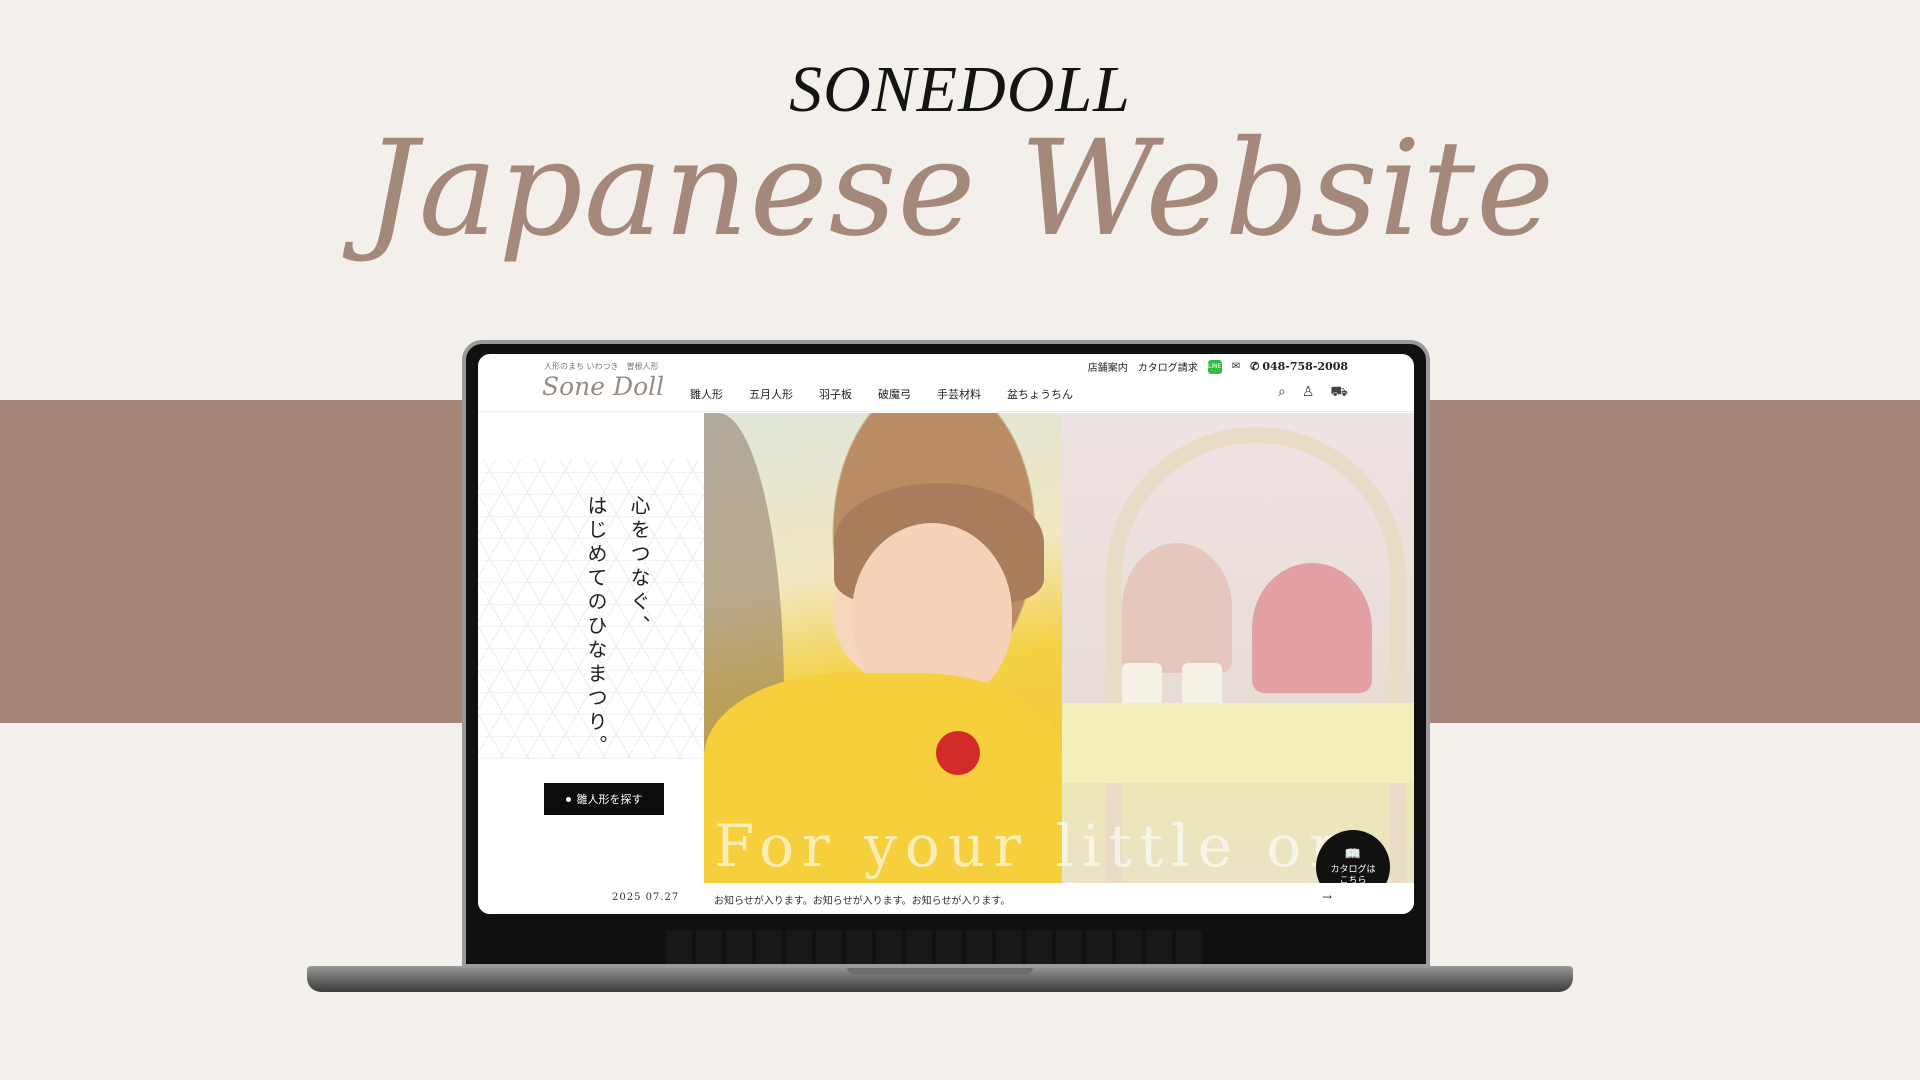  Describe the element at coordinates (596, 627) in the screenshot. I see `hero-copy-line-2: はじめてのひなまつり。` at that location.